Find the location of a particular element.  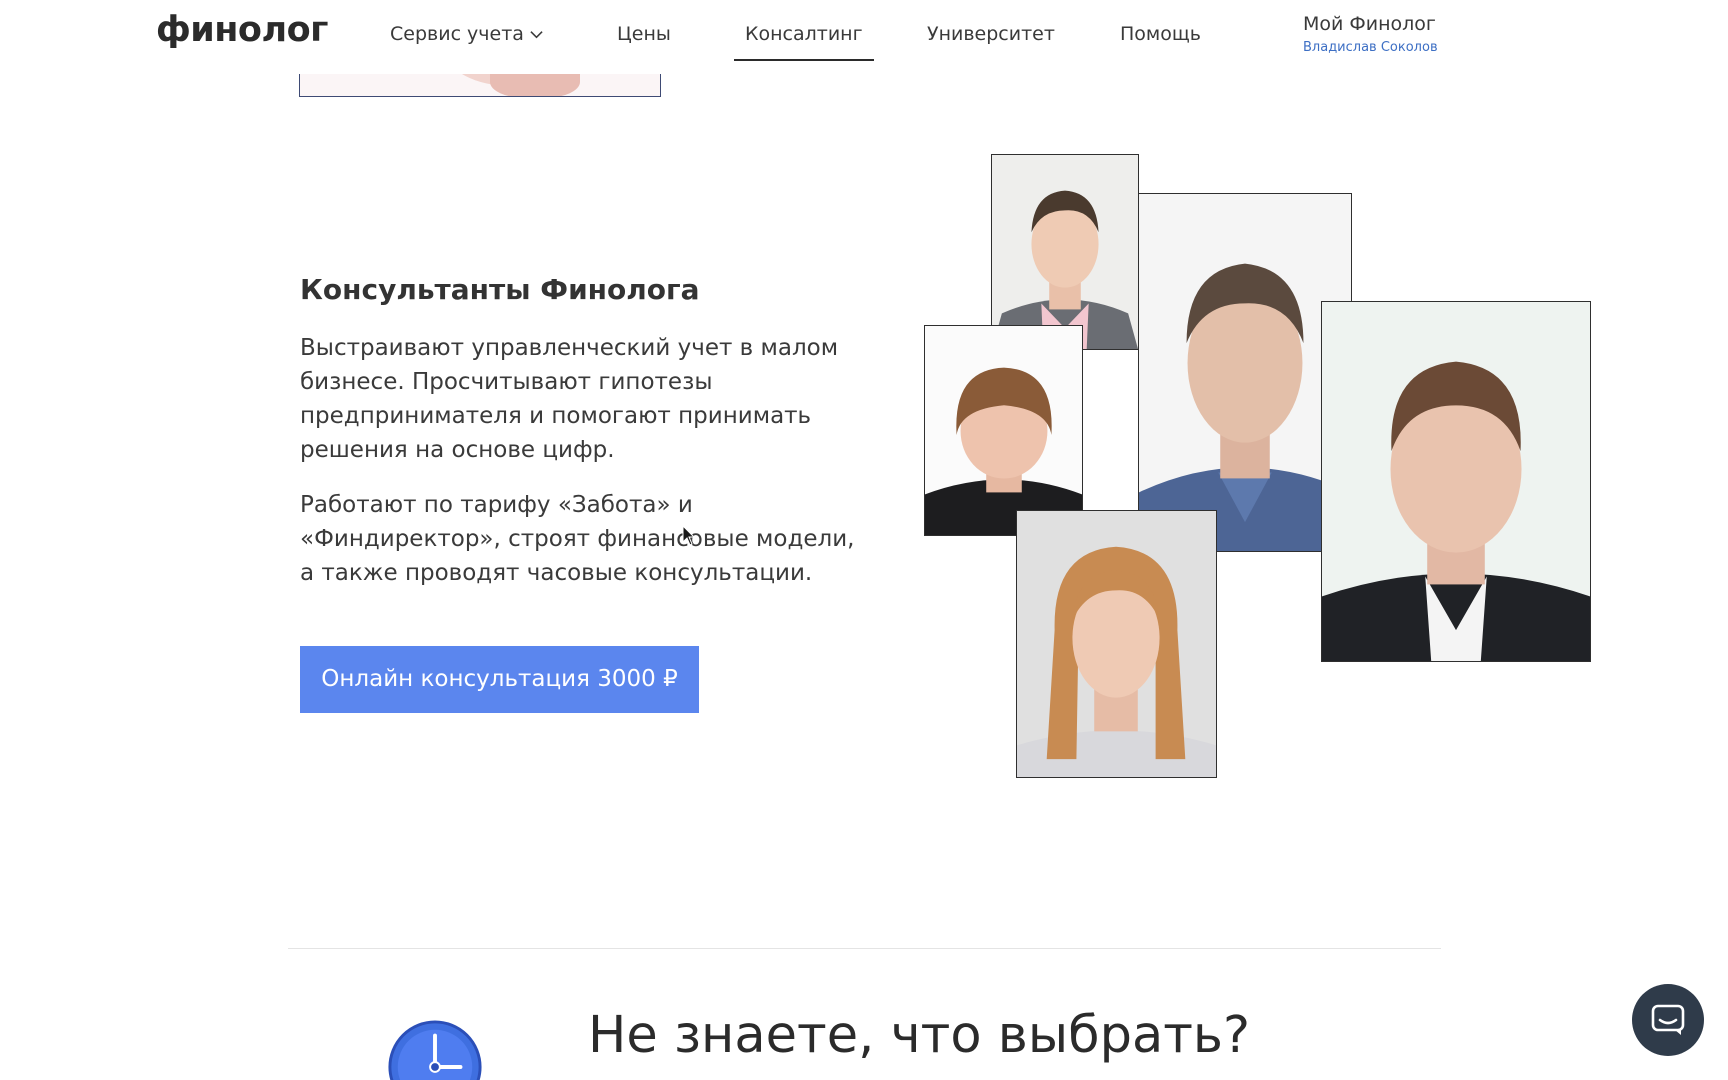

online-consultation-button: Онлайн консультация 3000 ₽ is located at coordinates (499, 679).